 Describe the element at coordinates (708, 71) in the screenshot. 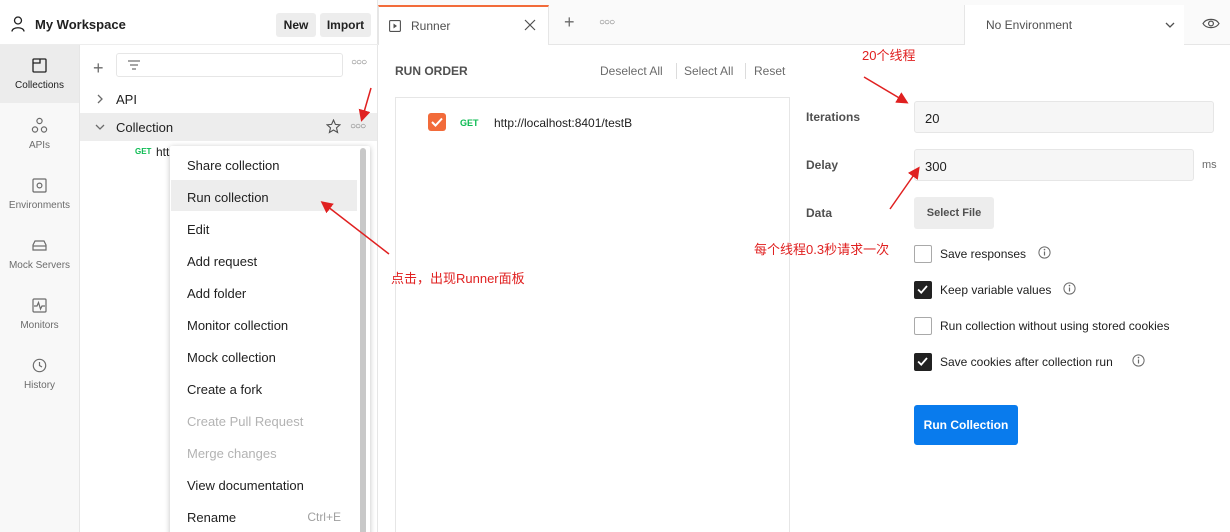

I see `select-all-link: Select All` at that location.